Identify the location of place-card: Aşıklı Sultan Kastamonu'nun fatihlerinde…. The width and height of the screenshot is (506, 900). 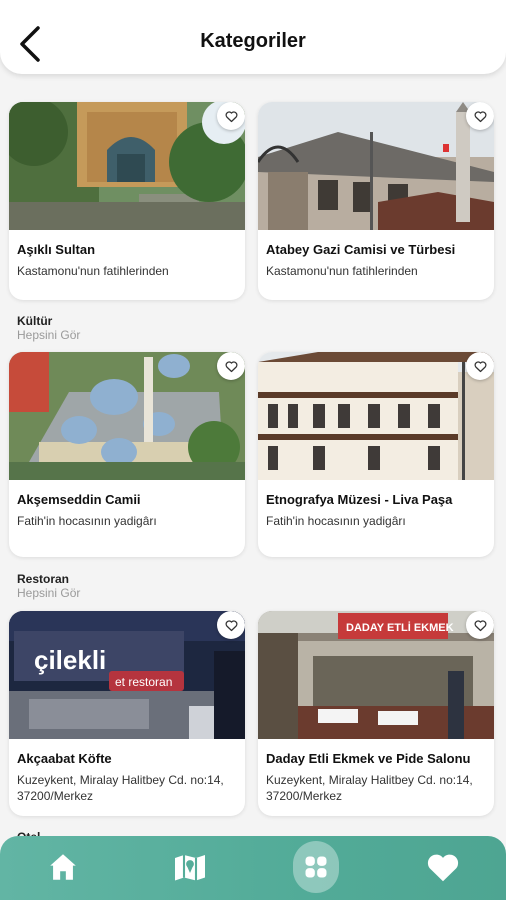
(127, 201).